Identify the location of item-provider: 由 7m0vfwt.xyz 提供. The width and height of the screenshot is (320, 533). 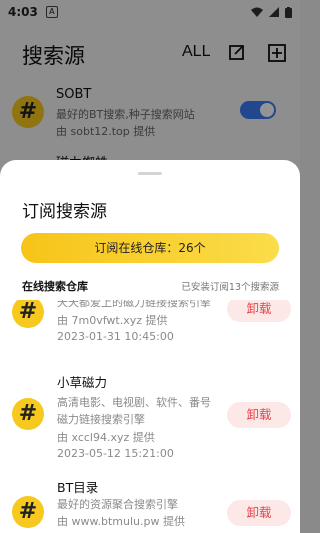
(112, 320).